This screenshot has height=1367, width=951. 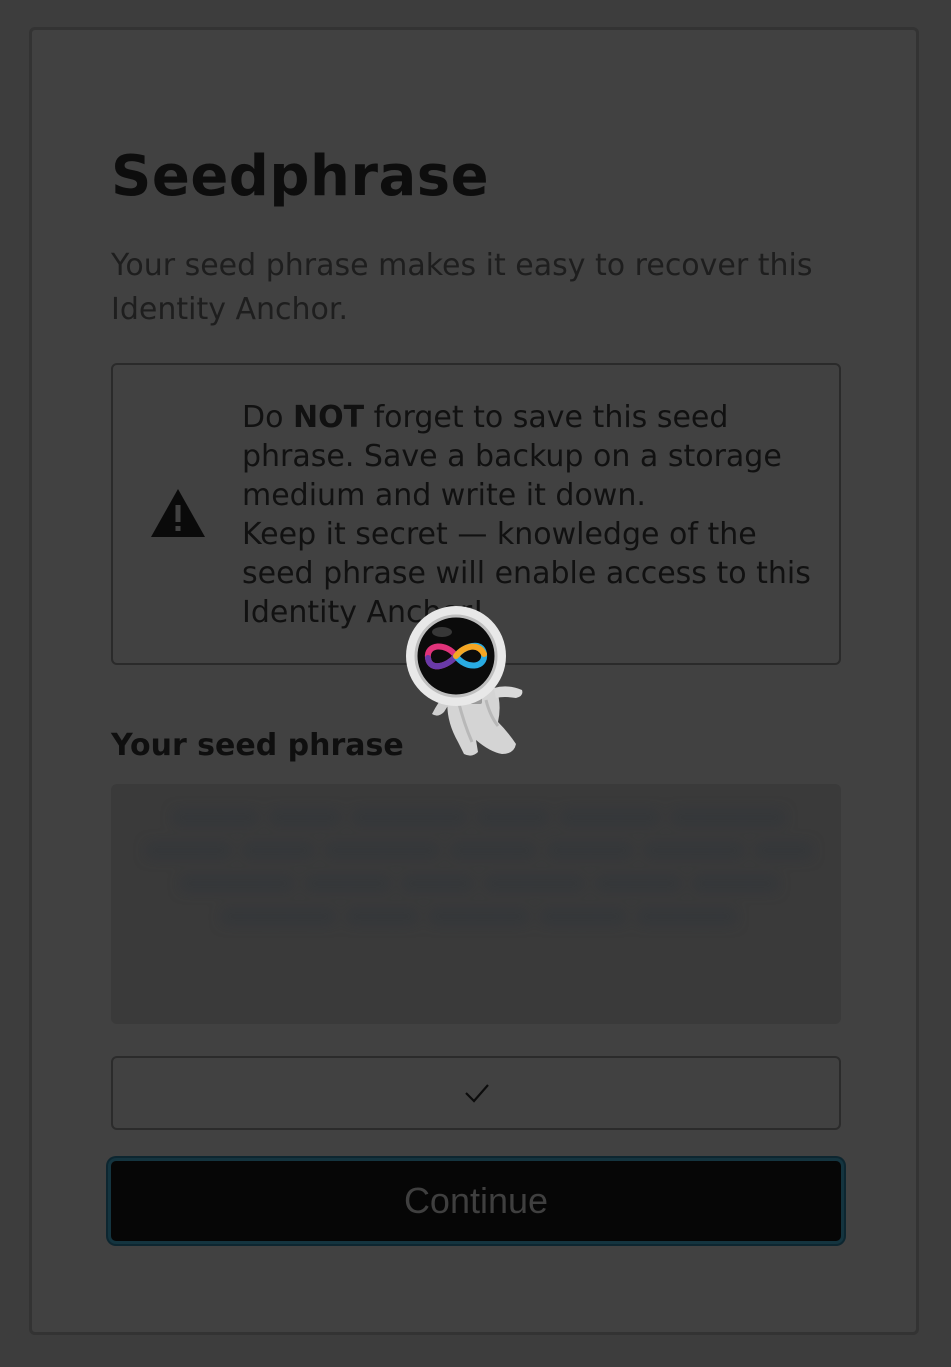 I want to click on warning-prefix: Do, so click(x=267, y=417).